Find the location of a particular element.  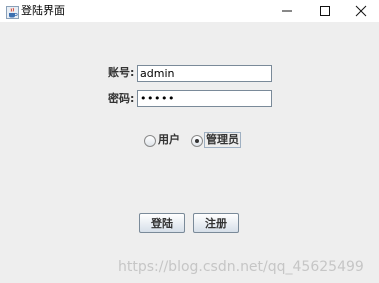

maximize-button is located at coordinates (325, 11).